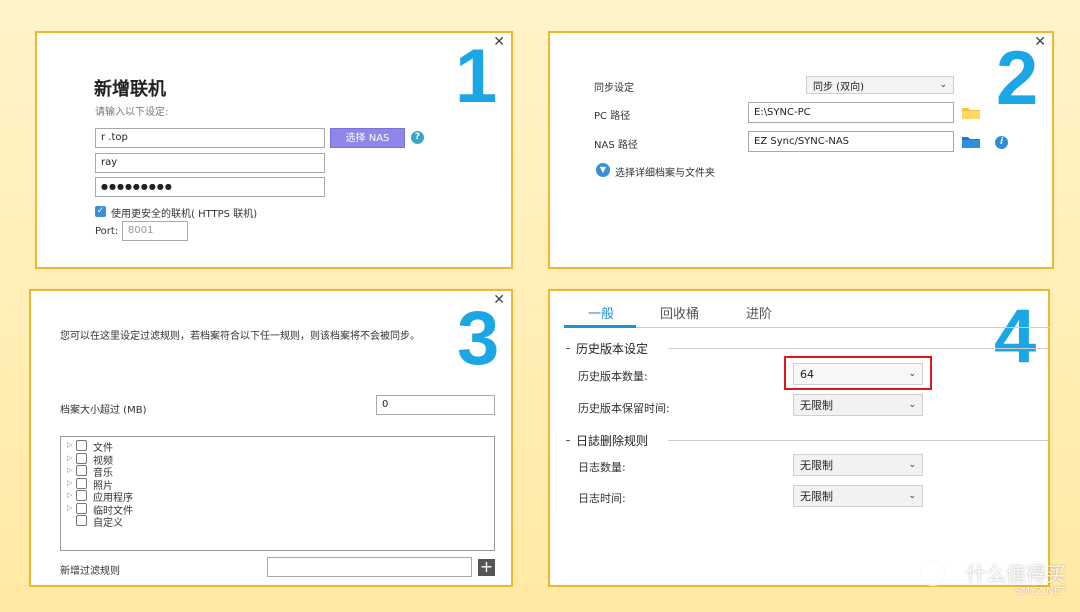 This screenshot has width=1080, height=612. I want to click on sync-mode-value: 同步 (双向), so click(838, 87).